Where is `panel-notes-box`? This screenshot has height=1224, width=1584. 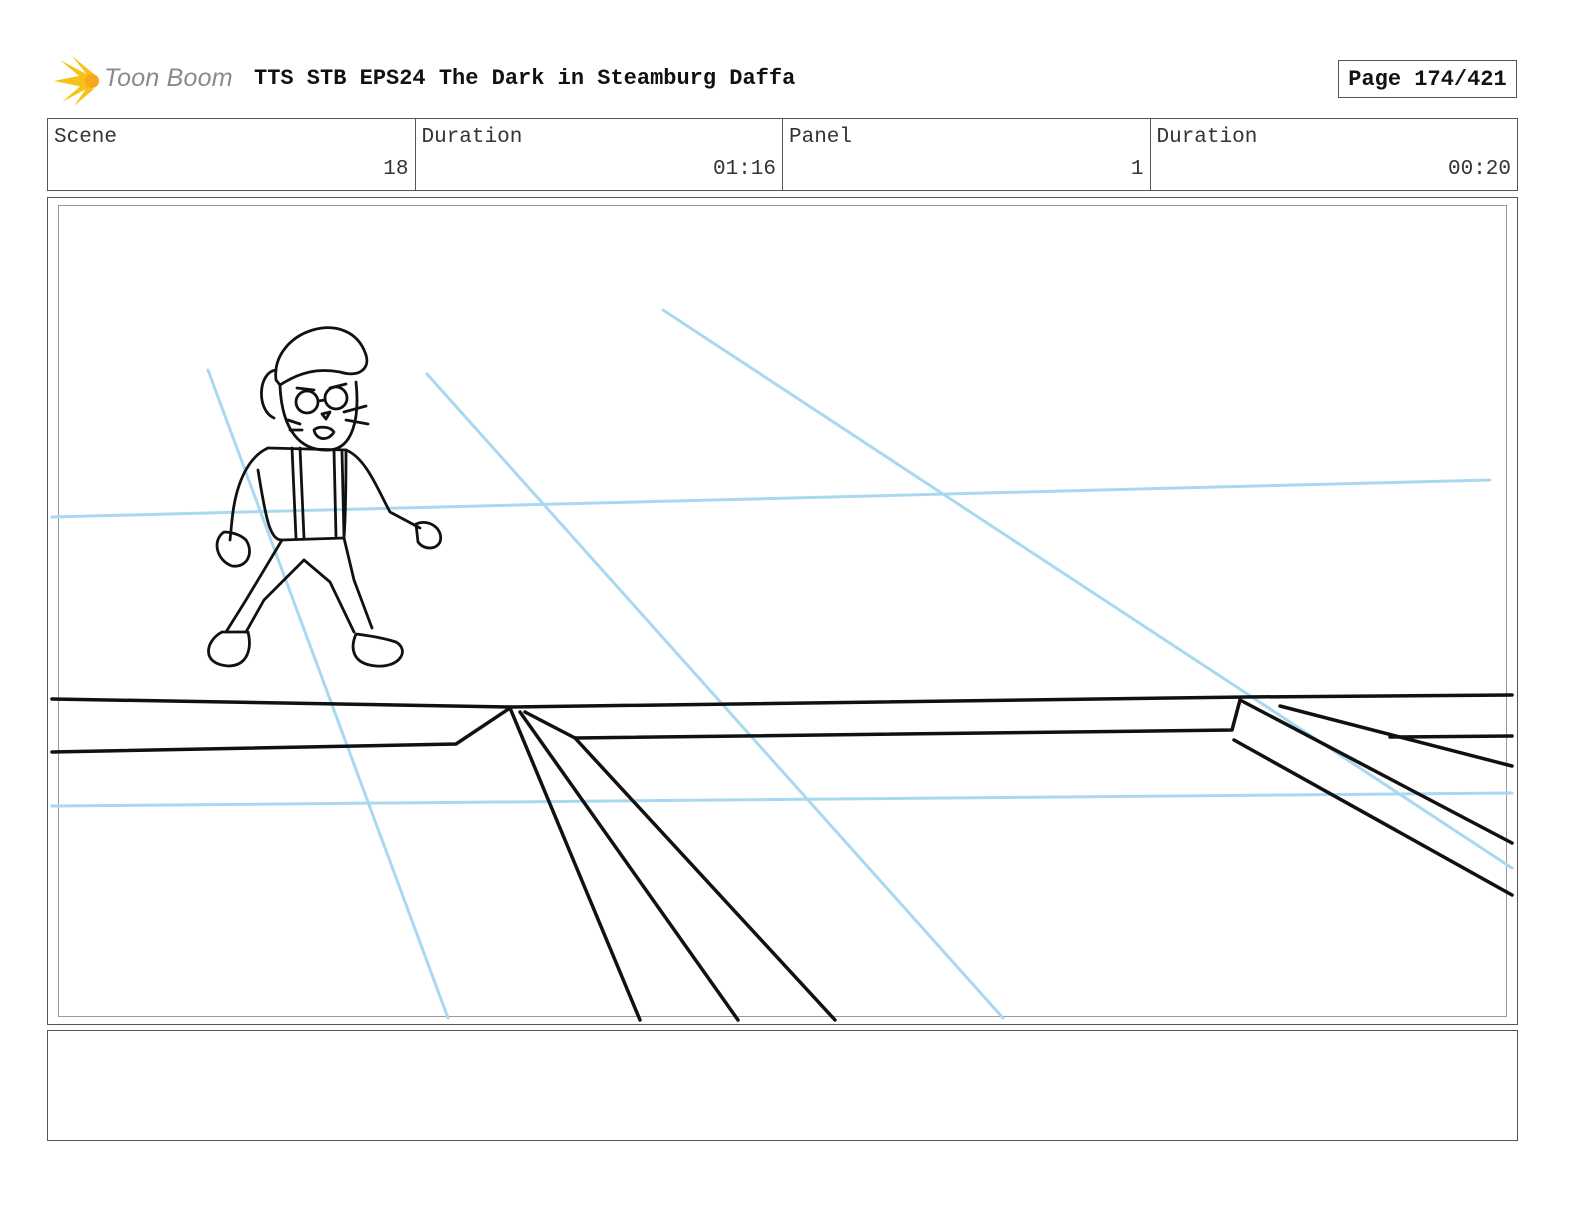
panel-notes-box is located at coordinates (782, 1085).